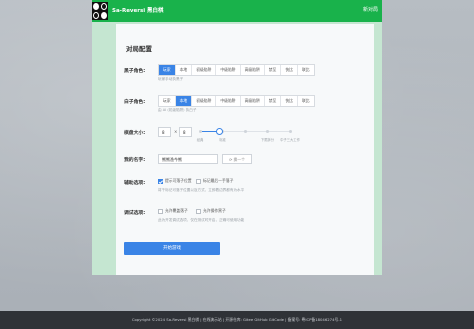  Describe the element at coordinates (218, 180) in the screenshot. I see `assist-mark-last-label: 标记最后一手落子` at that location.